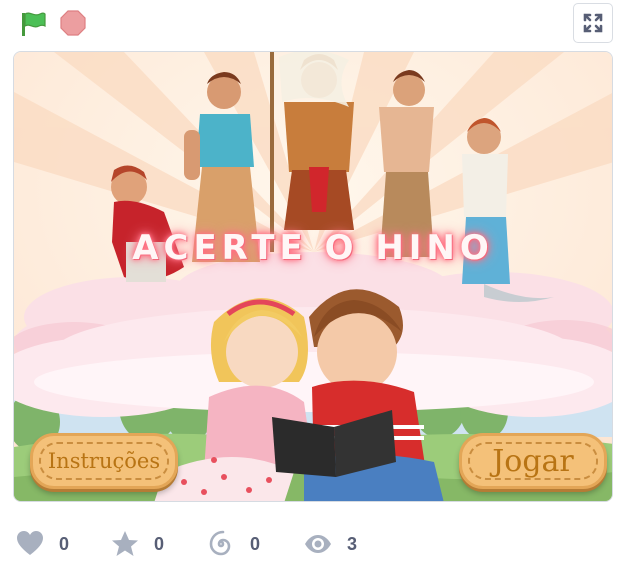 The image size is (628, 570). I want to click on instructions-button: Instruções, so click(104, 461).